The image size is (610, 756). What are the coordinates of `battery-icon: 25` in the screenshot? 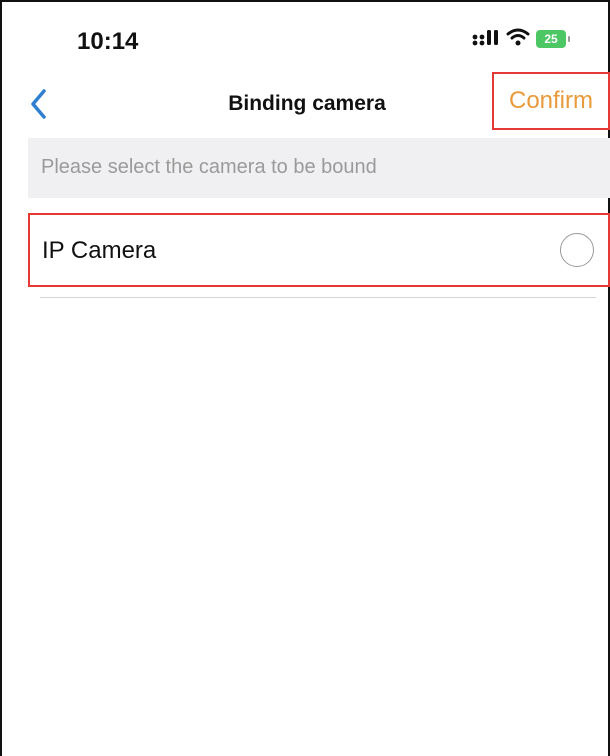 It's located at (553, 39).